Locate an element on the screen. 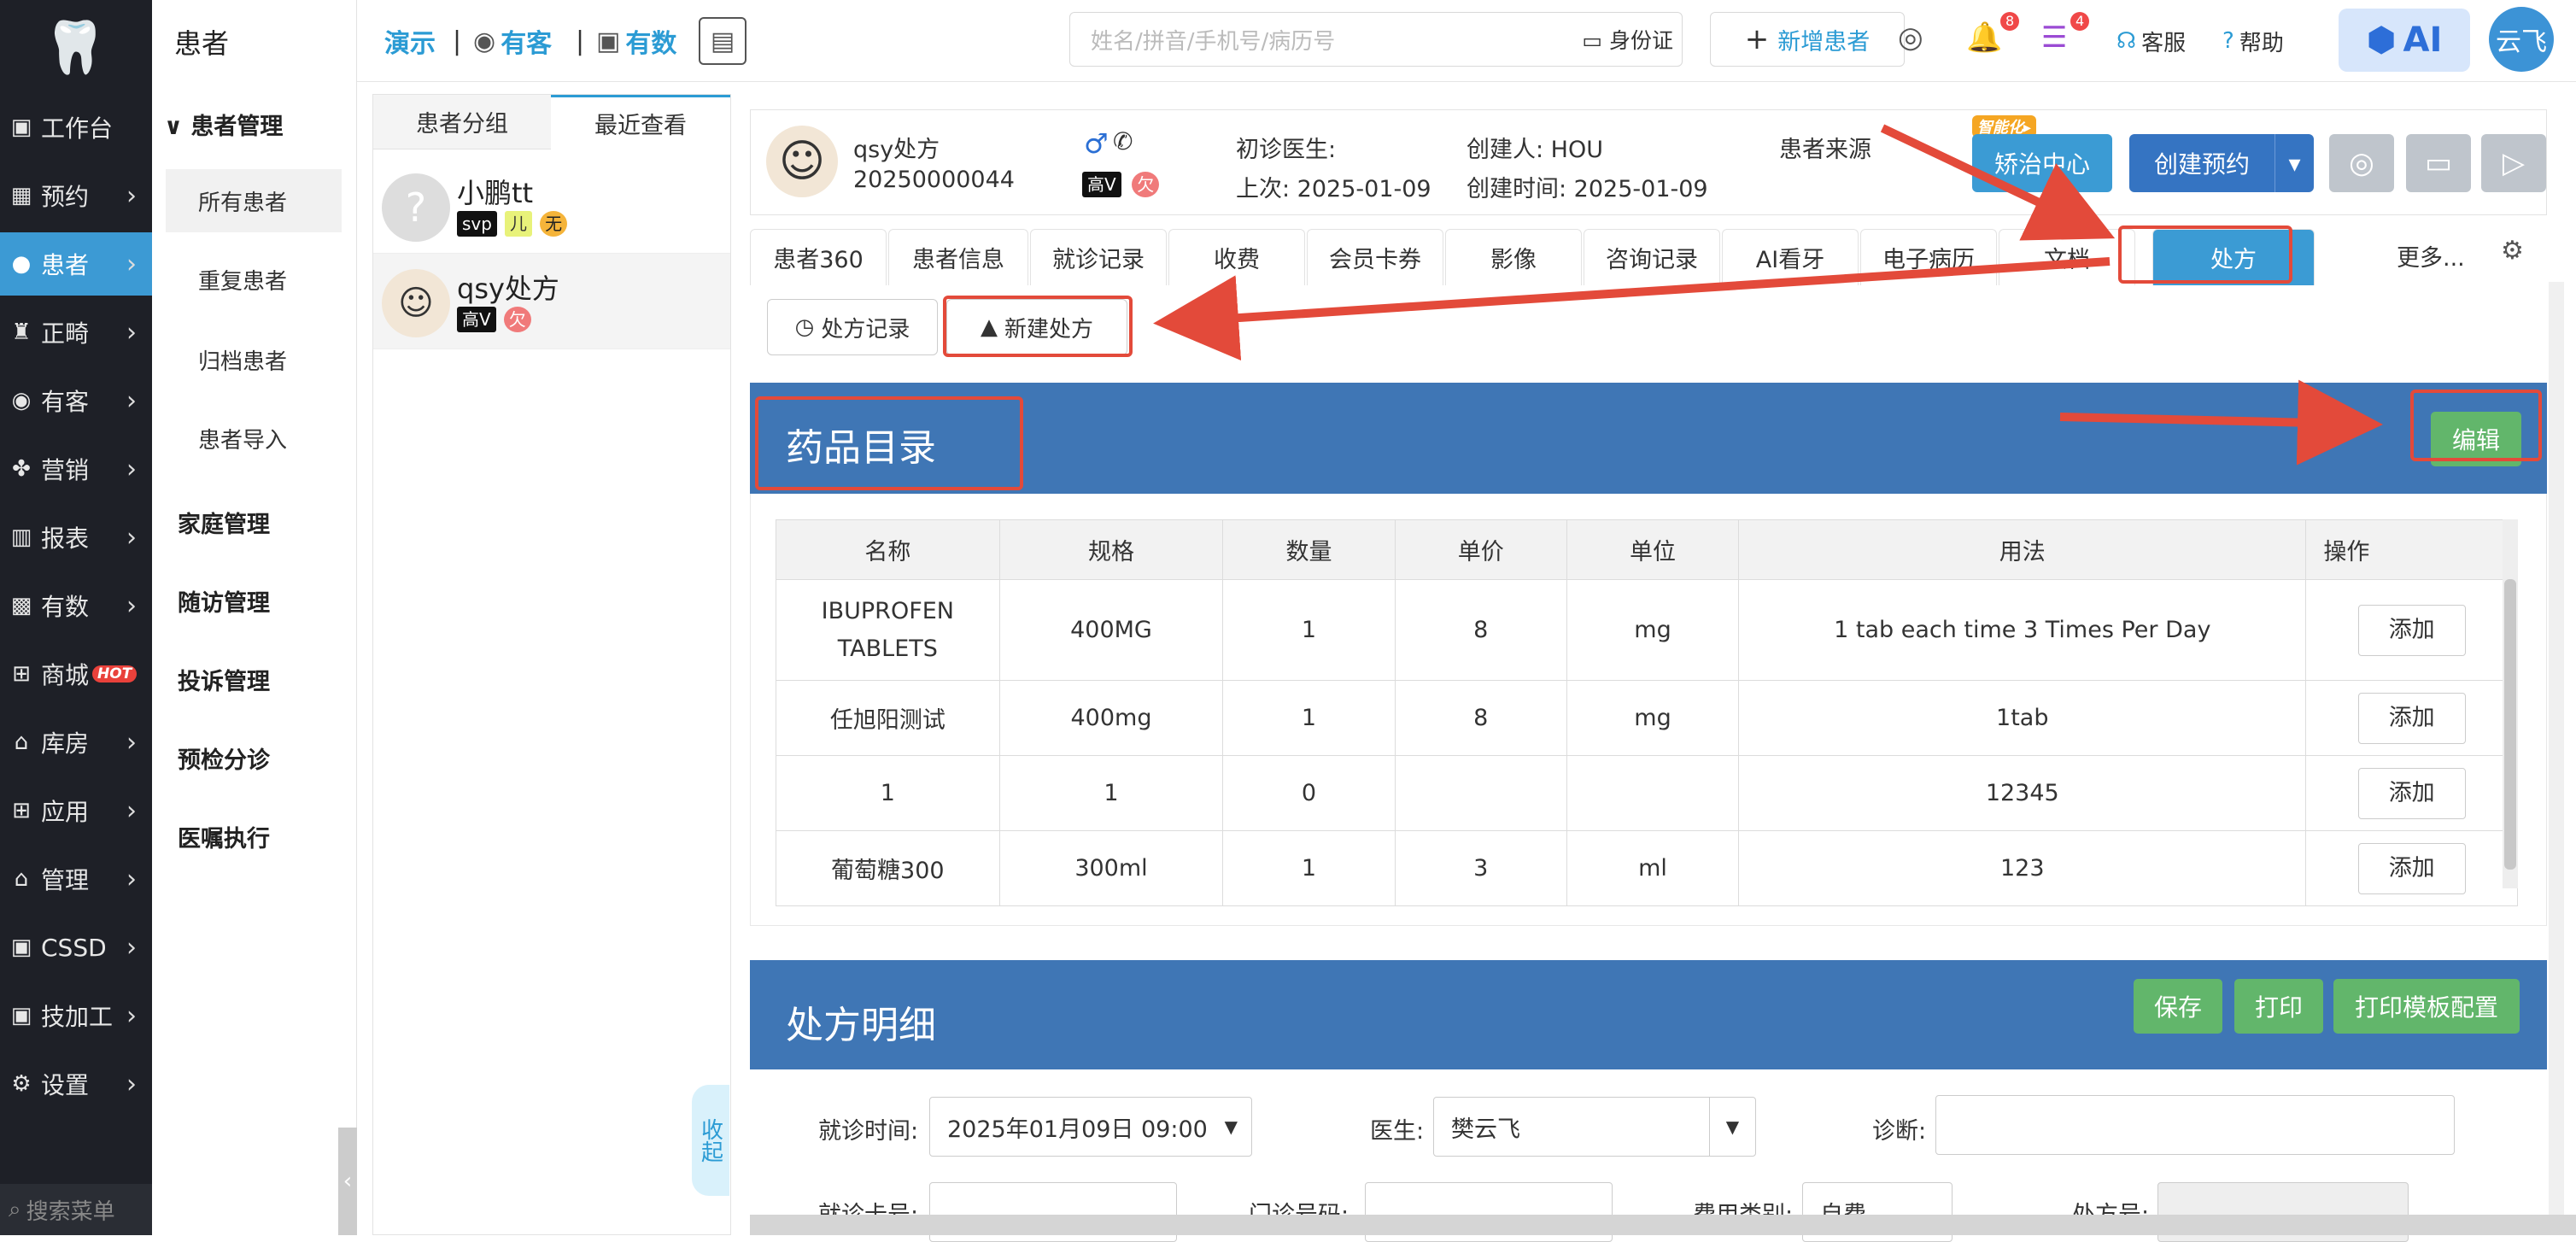  sidebar-item-8: ⊞ 商城 HOT is located at coordinates (76, 674).